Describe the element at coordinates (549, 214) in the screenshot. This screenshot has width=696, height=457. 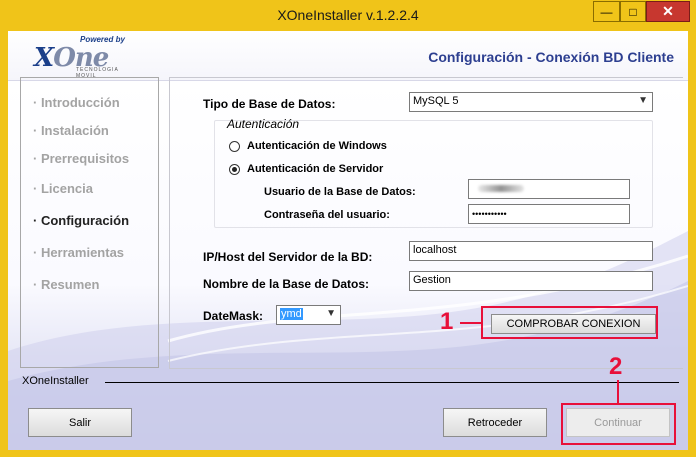
I see `db-password-input: •••••••••••` at that location.